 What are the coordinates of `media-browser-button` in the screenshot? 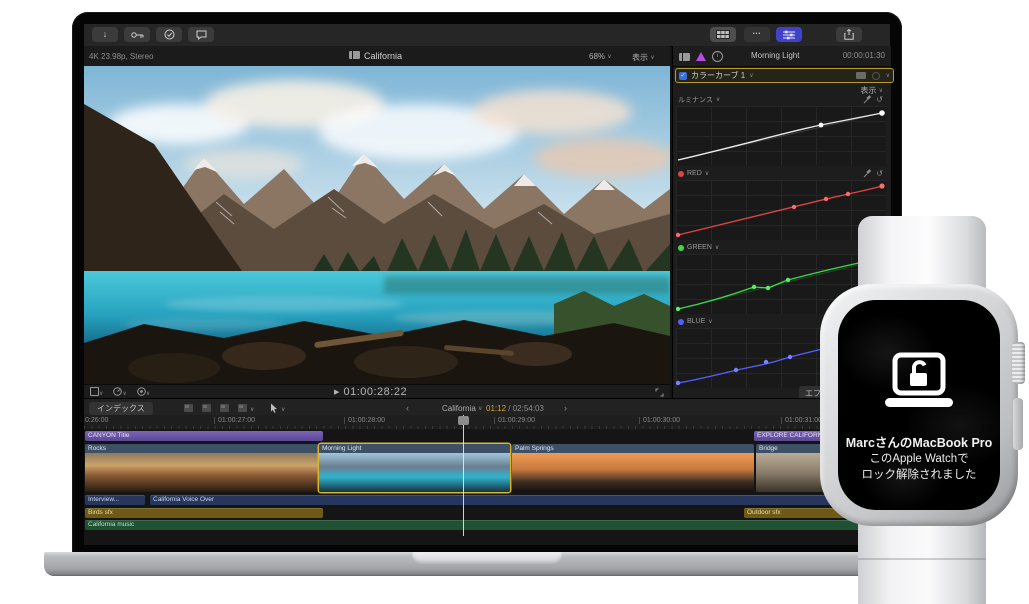 It's located at (723, 34).